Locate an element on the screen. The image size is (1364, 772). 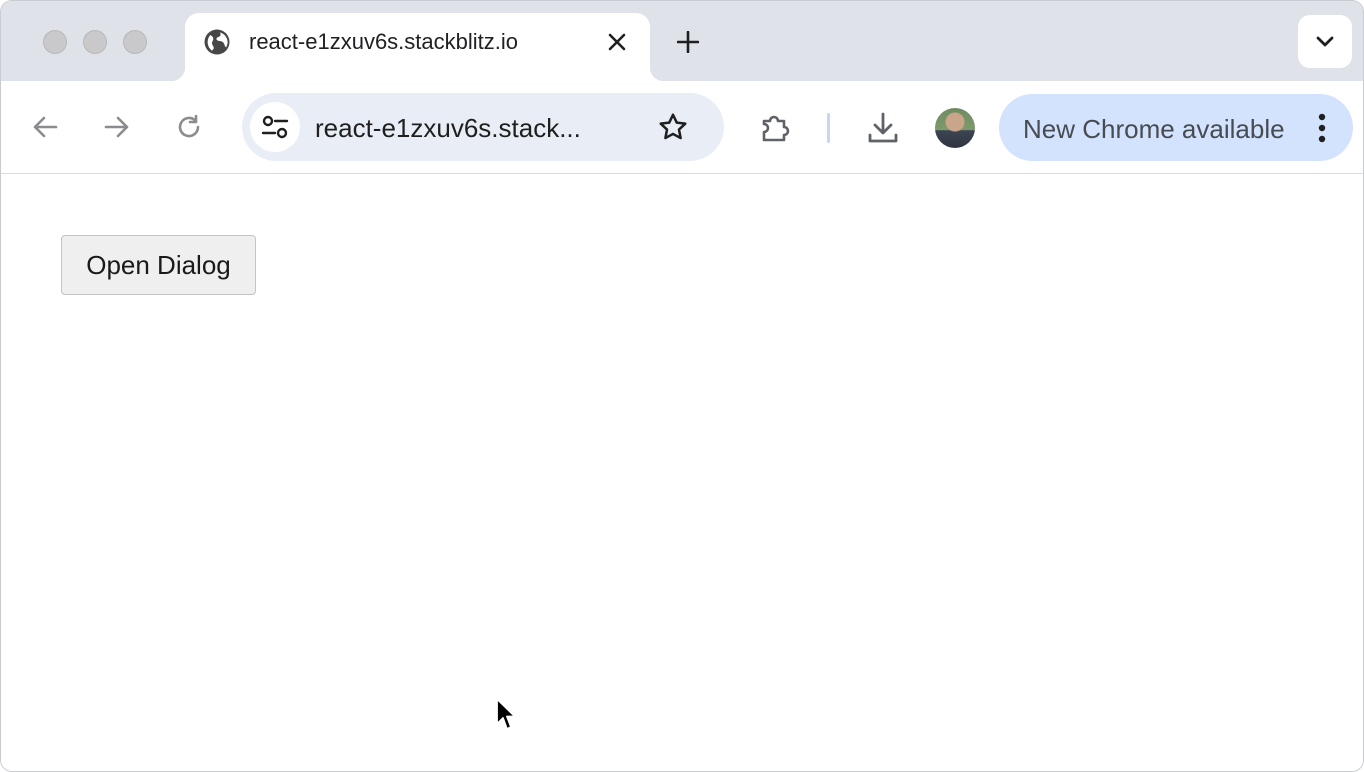
maximize-window-button is located at coordinates (135, 42).